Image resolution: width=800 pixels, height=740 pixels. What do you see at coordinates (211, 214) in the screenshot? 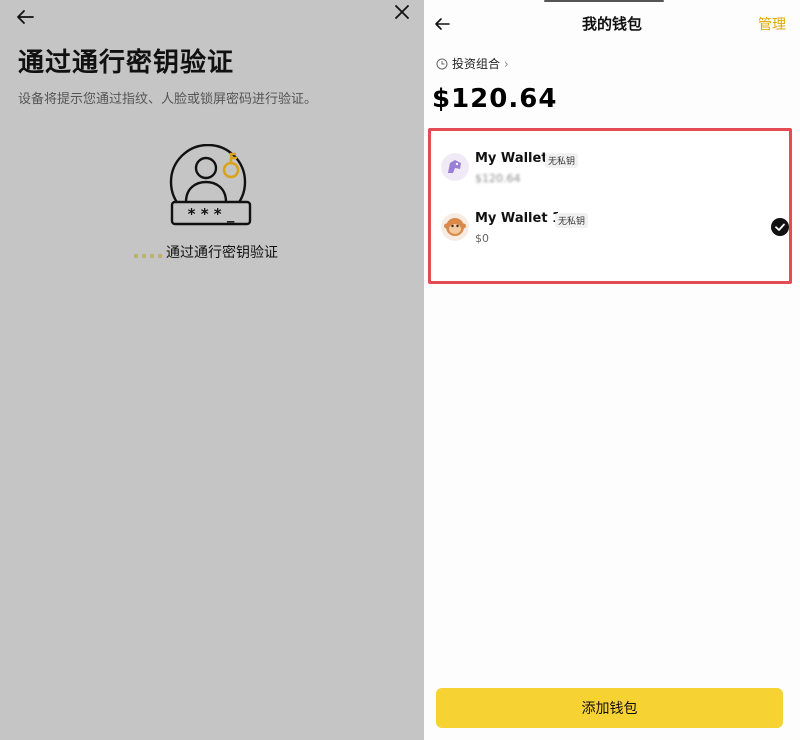
I see `passkey-pin-text: * * * _` at bounding box center [211, 214].